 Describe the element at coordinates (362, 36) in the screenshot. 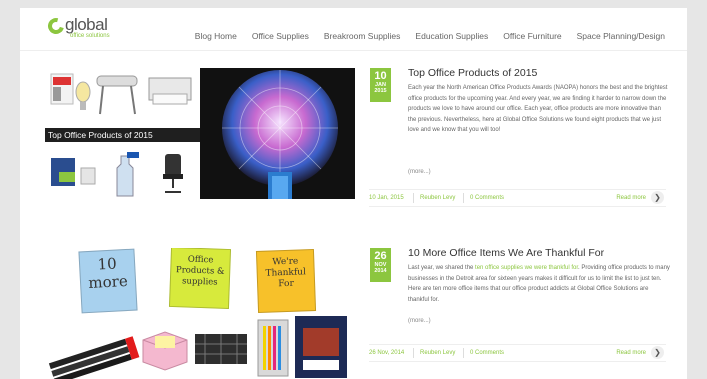

I see `nav-breakroom-supplies: Breakroom Supplies` at that location.